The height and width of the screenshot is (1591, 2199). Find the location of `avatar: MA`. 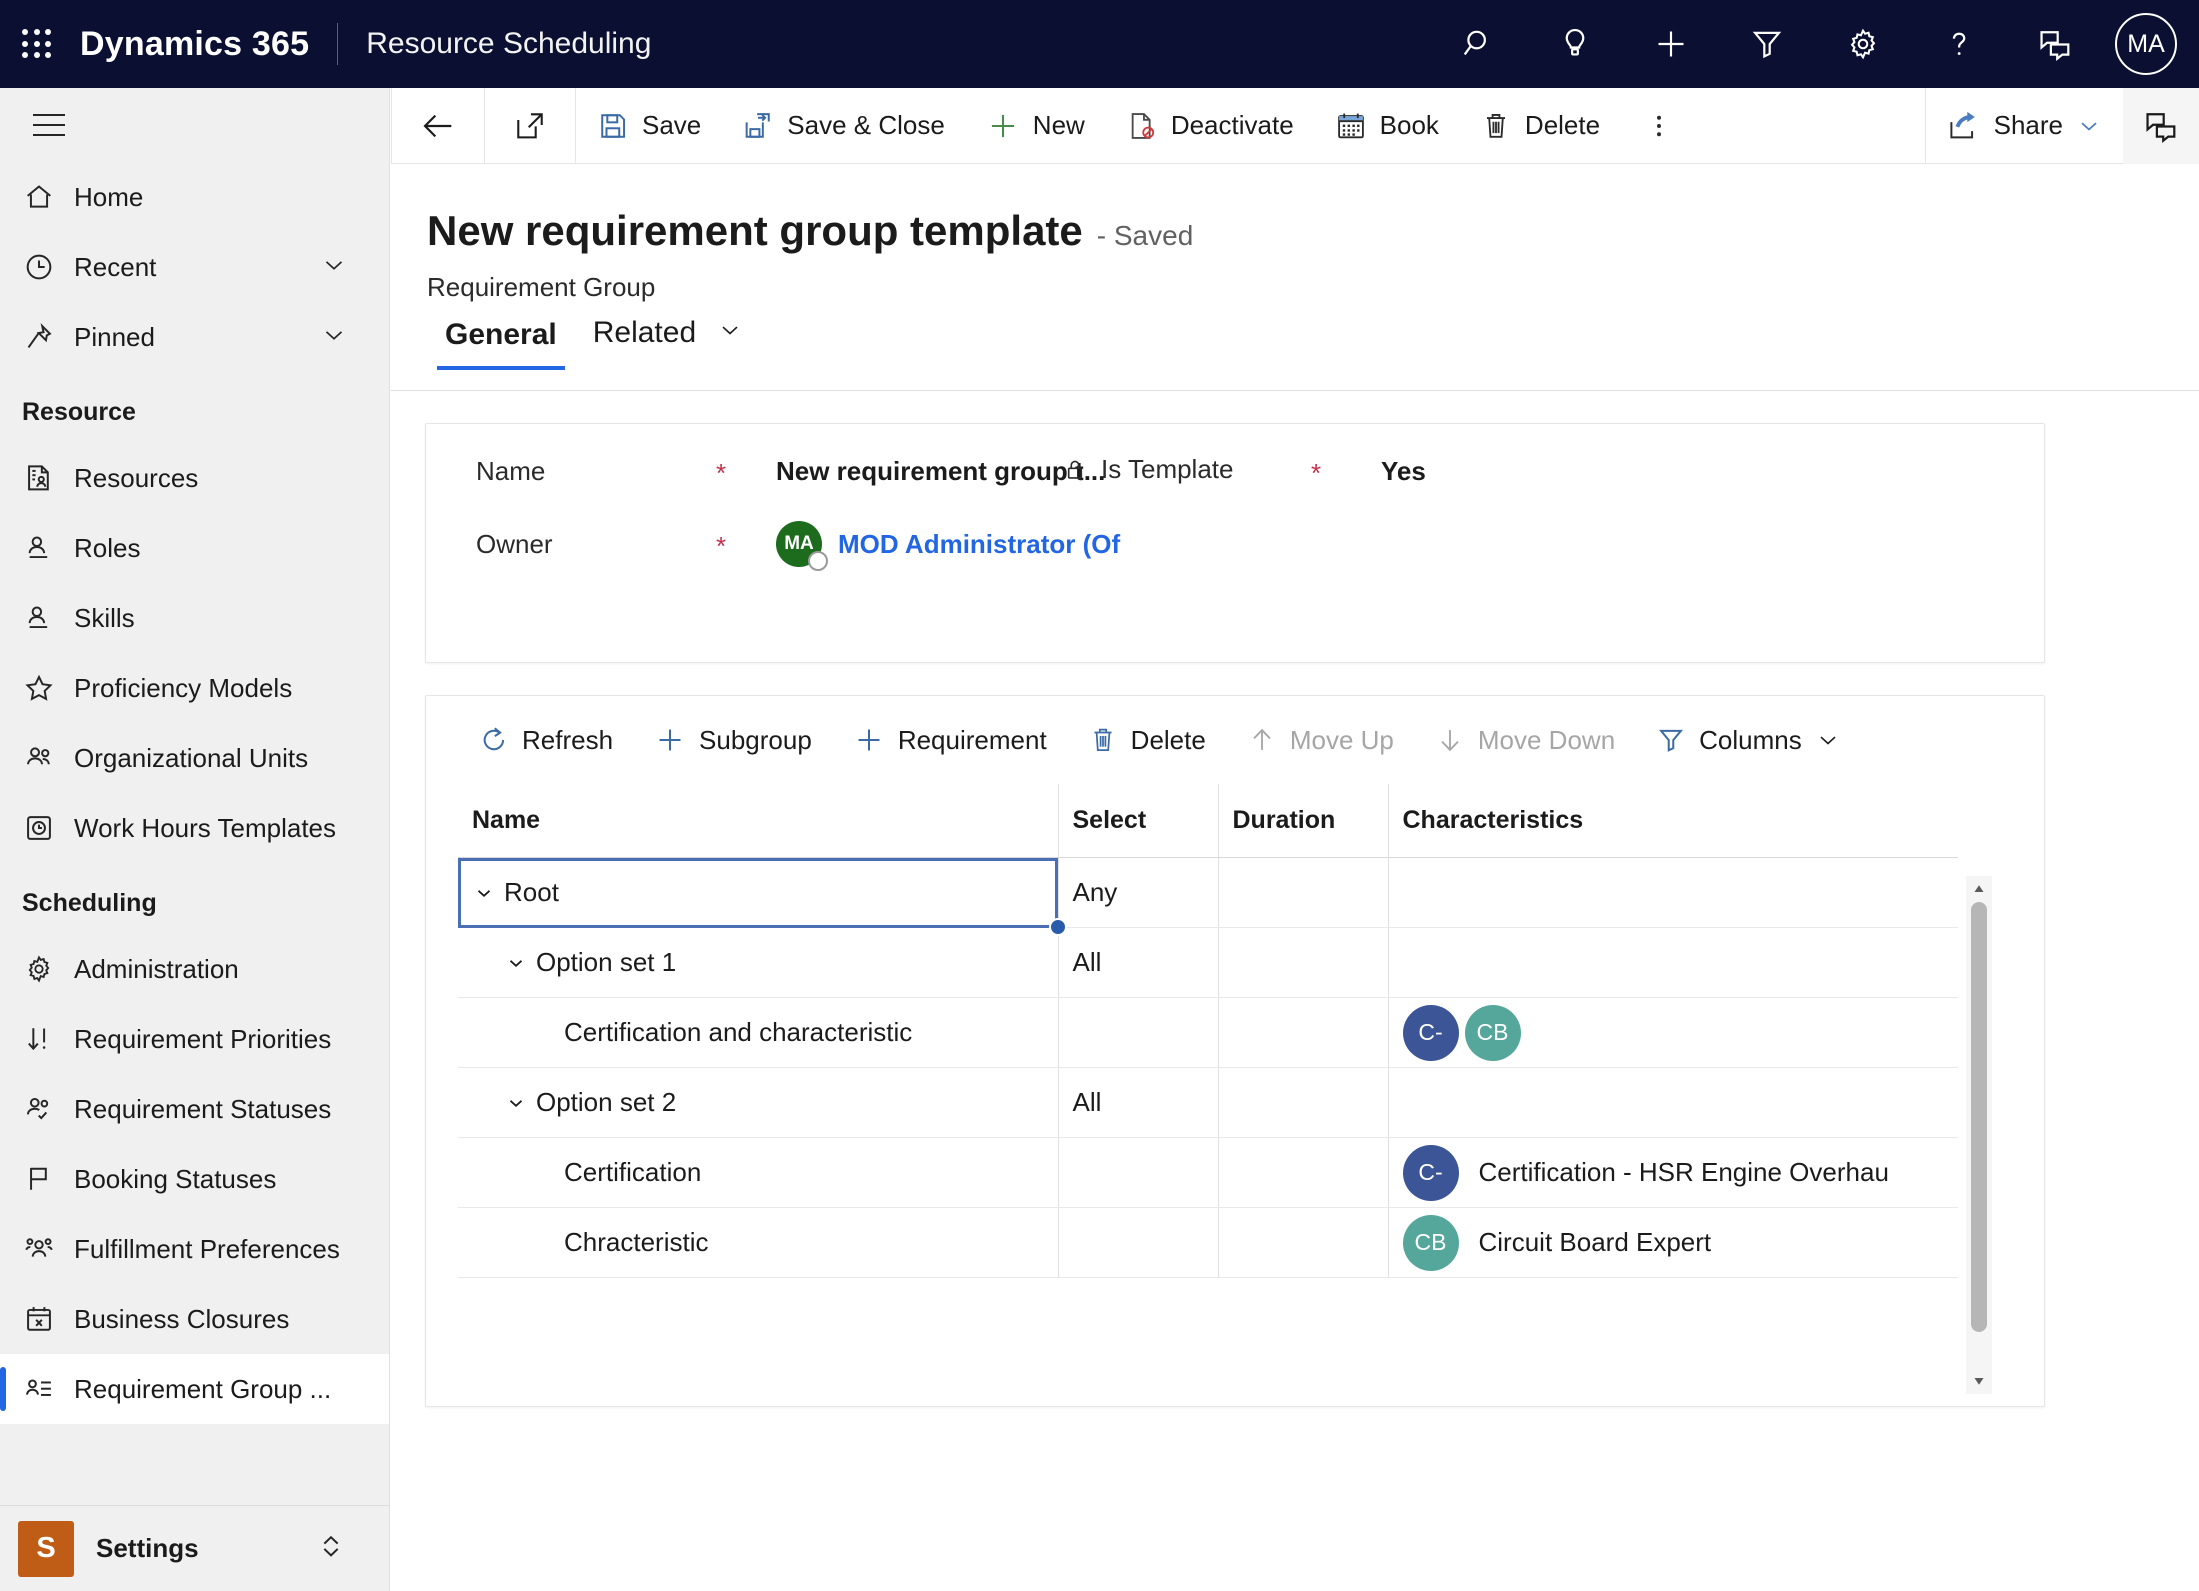

avatar: MA is located at coordinates (2146, 44).